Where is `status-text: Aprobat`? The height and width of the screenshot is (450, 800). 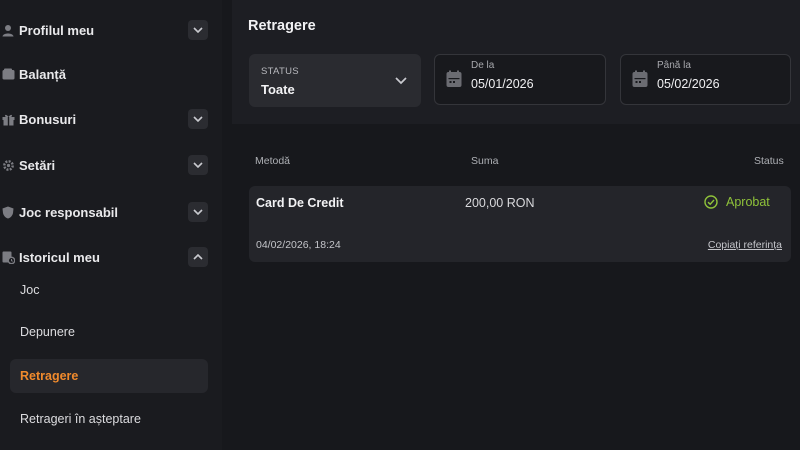
status-text: Aprobat is located at coordinates (748, 202).